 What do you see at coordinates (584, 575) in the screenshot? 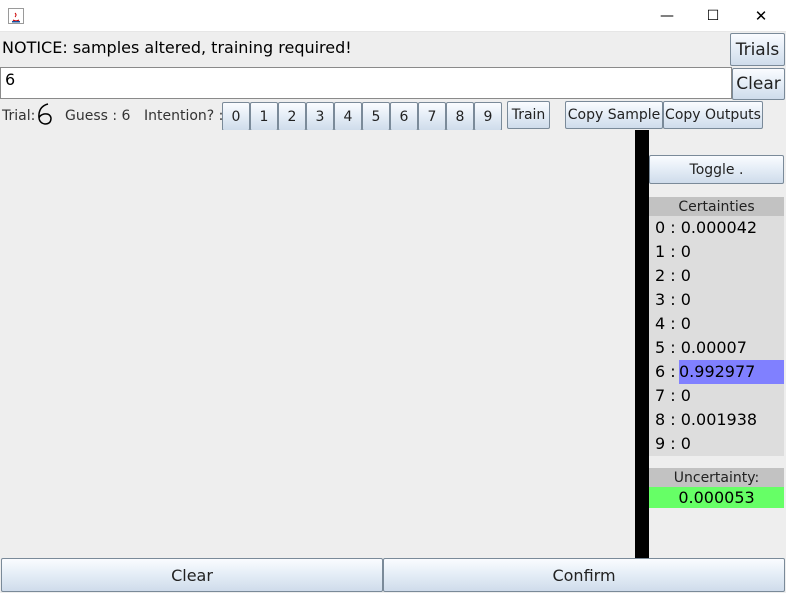
I see `confirm-button: Confirm` at bounding box center [584, 575].